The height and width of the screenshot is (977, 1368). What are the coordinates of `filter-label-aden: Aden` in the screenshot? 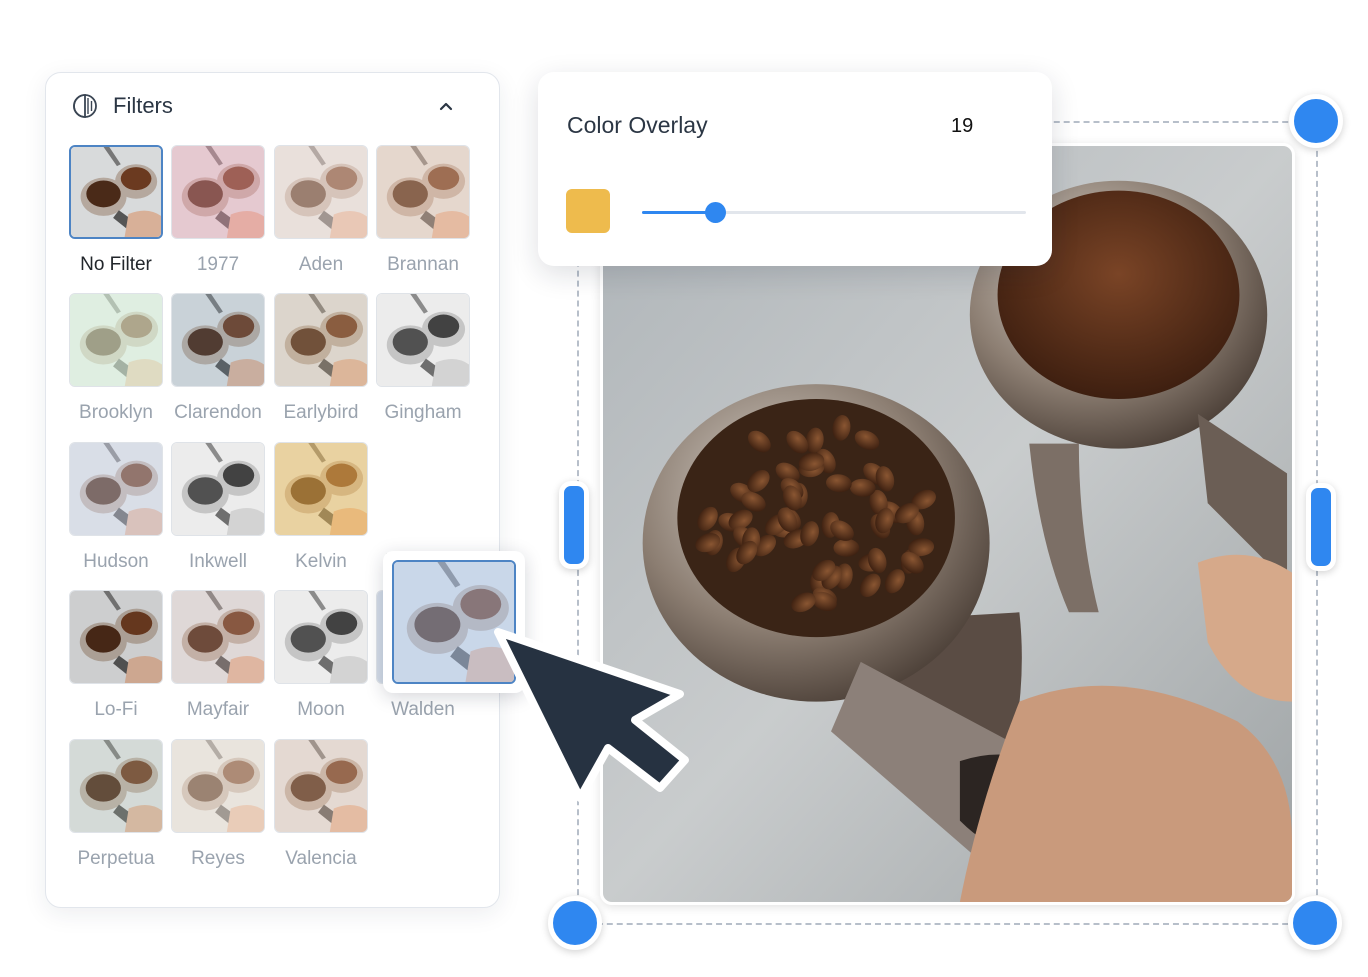 It's located at (321, 265).